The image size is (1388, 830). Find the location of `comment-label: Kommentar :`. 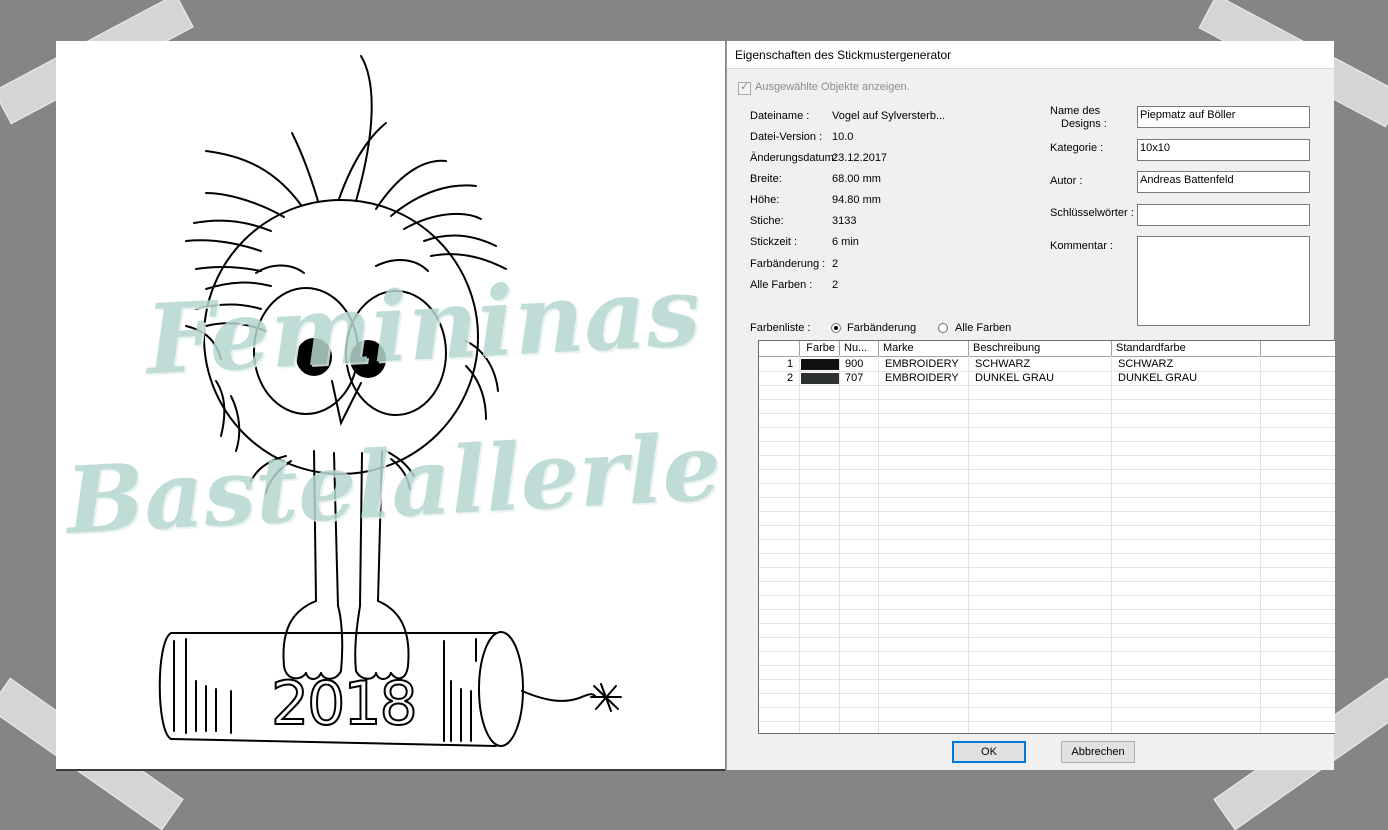

comment-label: Kommentar : is located at coordinates (1081, 246).